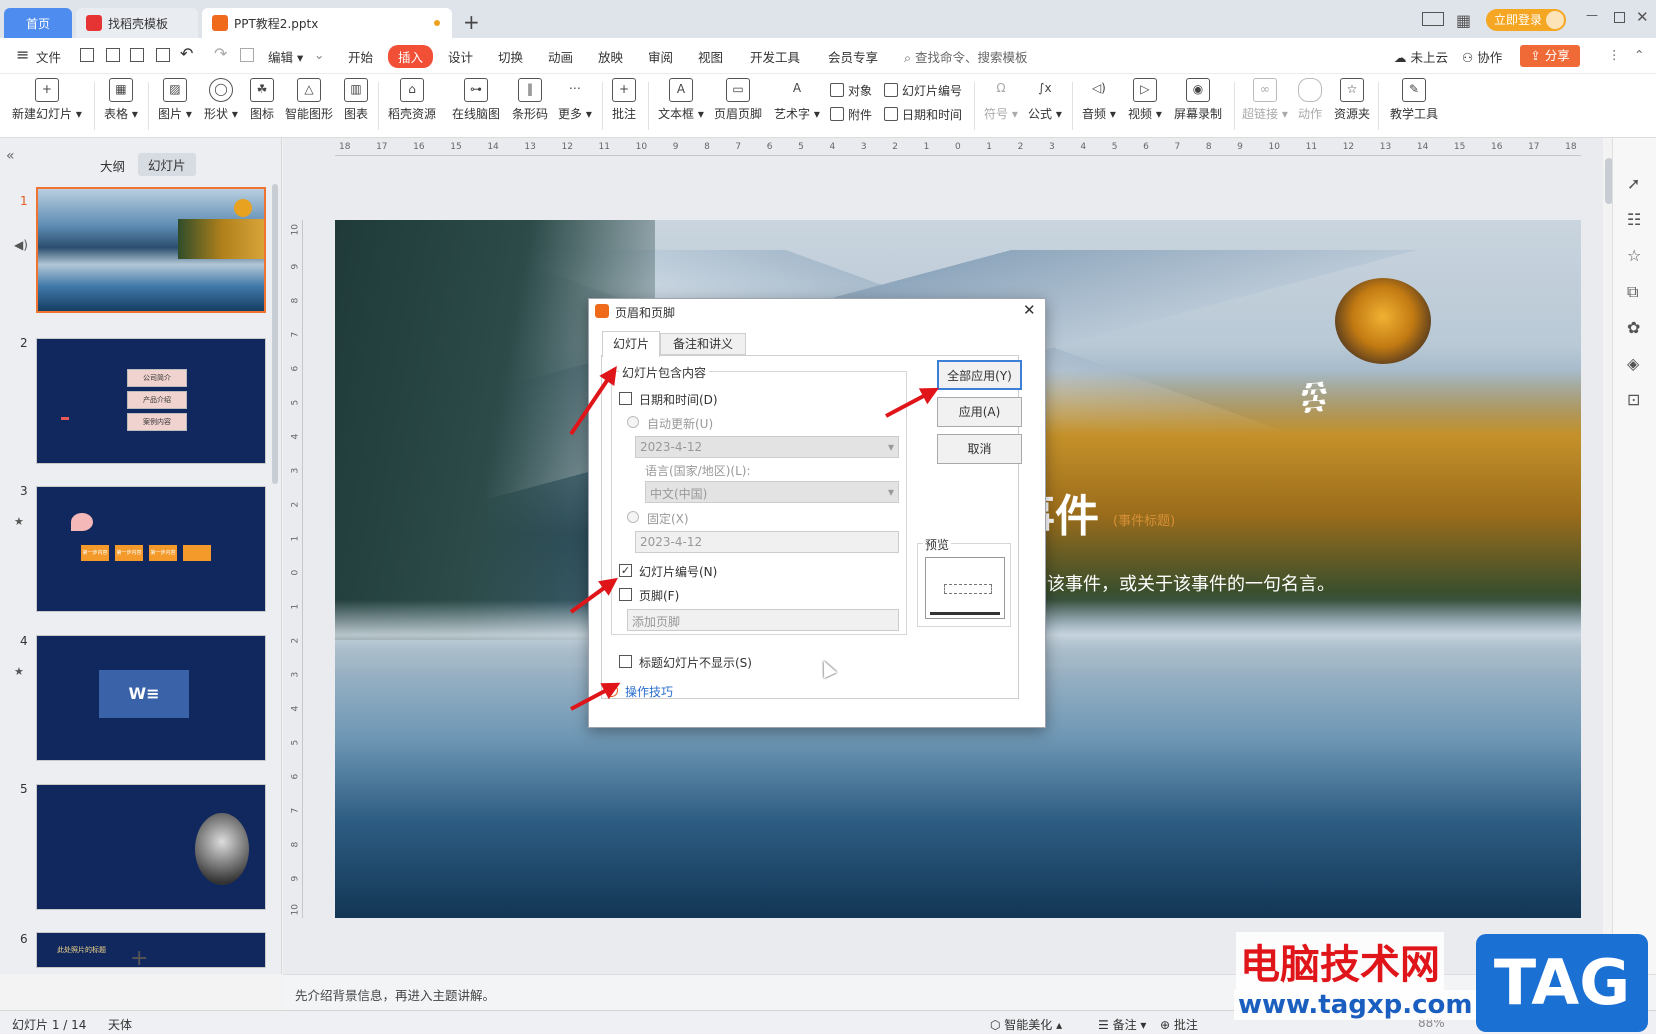  What do you see at coordinates (460, 56) in the screenshot?
I see `menu-design: 设计` at bounding box center [460, 56].